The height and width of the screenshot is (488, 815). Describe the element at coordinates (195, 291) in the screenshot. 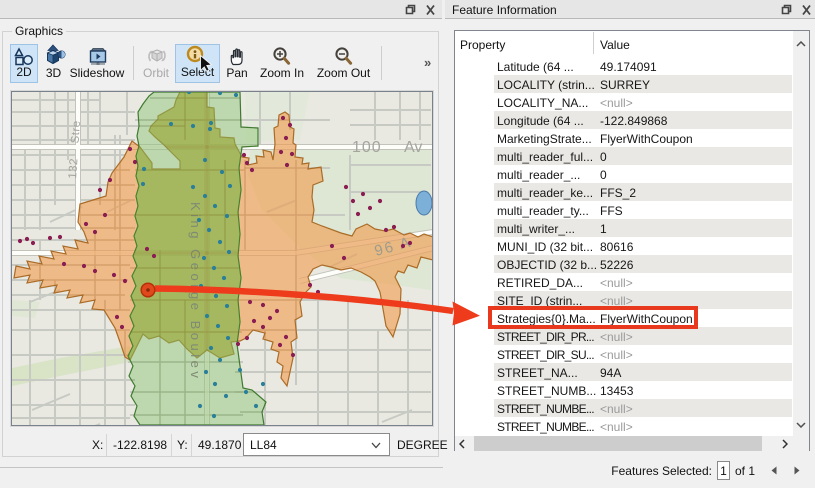

I see `svg-text: King George Boulev` at that location.